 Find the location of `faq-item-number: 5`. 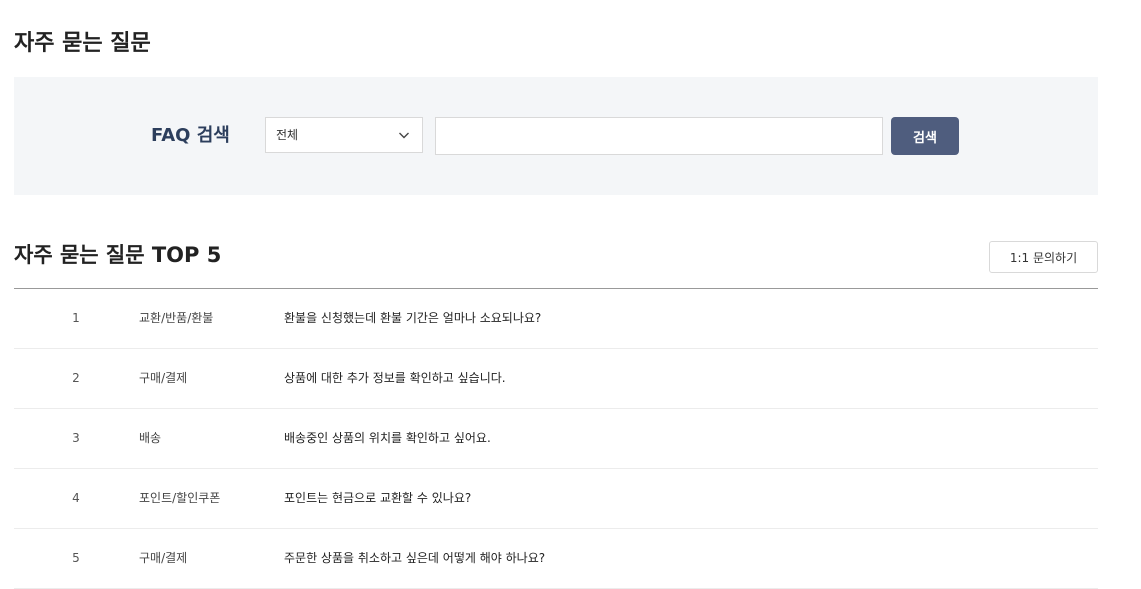

faq-item-number: 5 is located at coordinates (76, 558).